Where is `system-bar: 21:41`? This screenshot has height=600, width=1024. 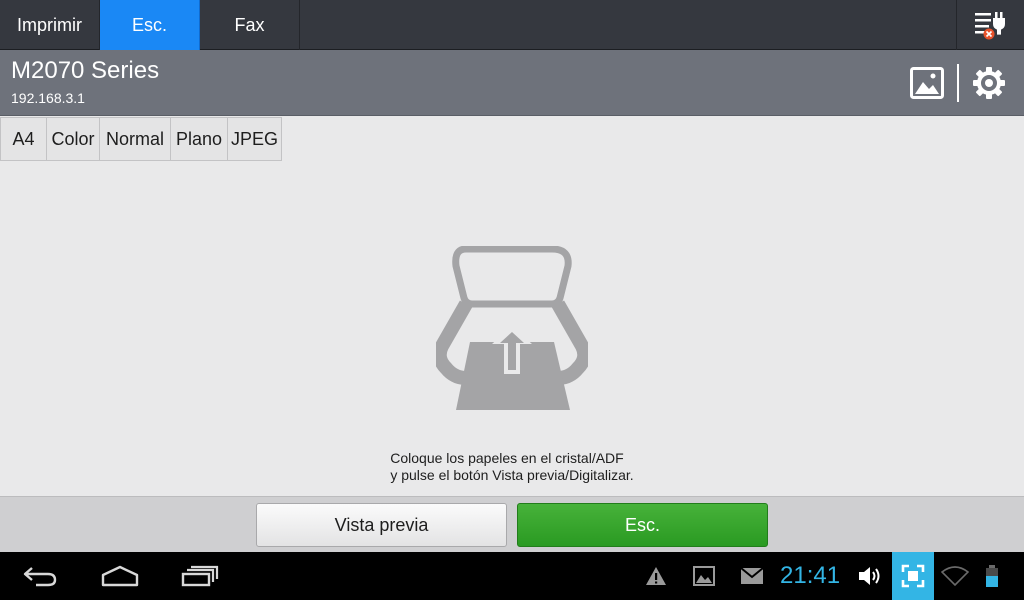 system-bar: 21:41 is located at coordinates (512, 576).